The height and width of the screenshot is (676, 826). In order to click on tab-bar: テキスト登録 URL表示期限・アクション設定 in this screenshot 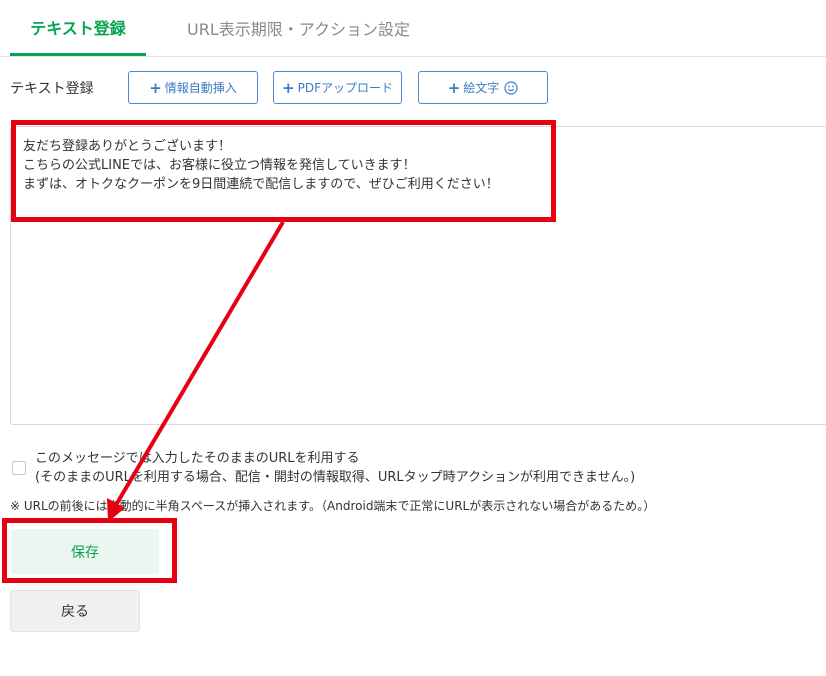, I will do `click(413, 28)`.